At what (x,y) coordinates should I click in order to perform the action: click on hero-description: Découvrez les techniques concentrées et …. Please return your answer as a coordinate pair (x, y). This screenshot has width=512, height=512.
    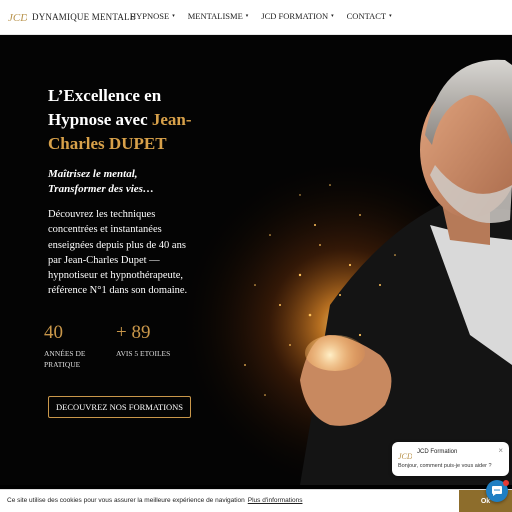
    Looking at the image, I should click on (118, 253).